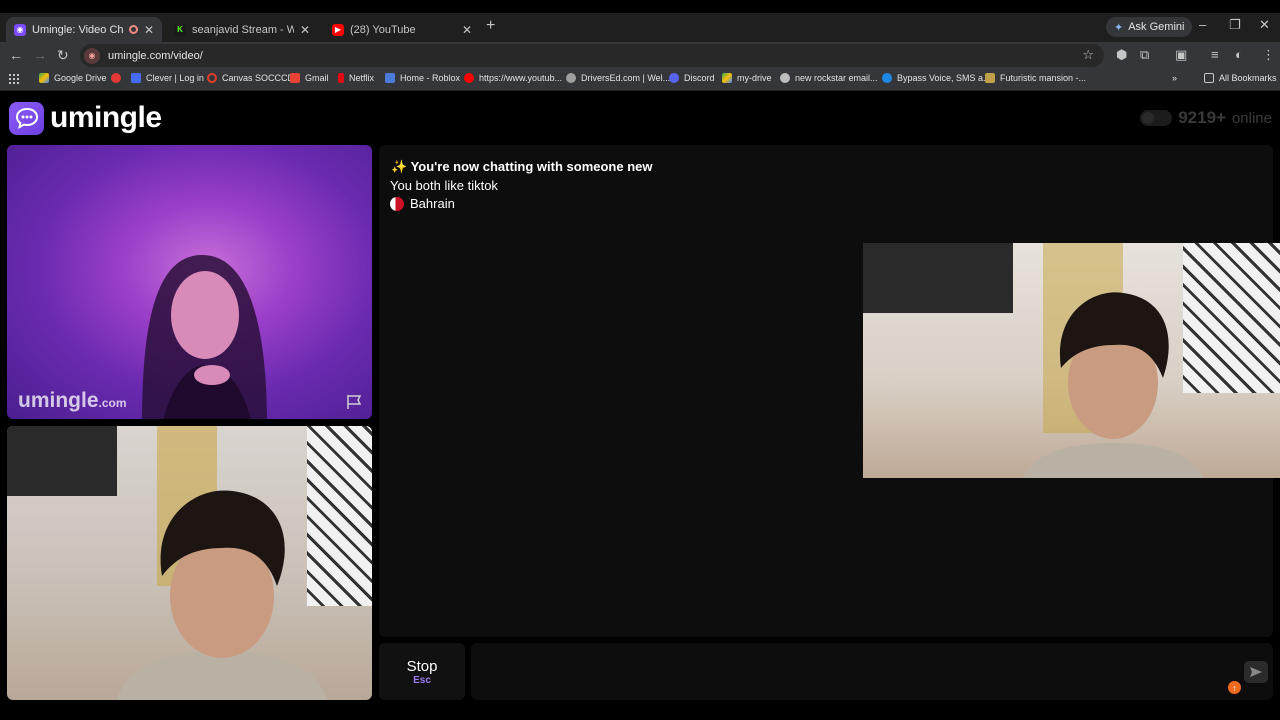  I want to click on image-icon, so click(990, 78).